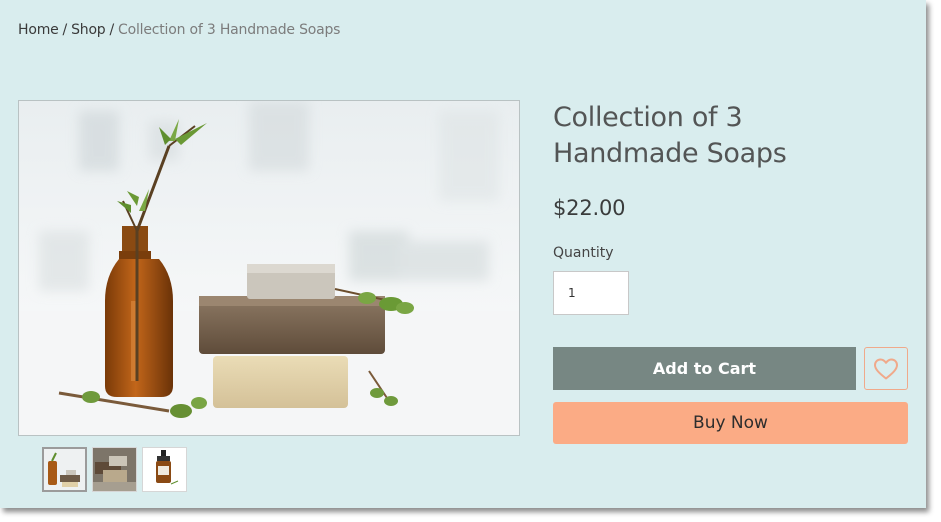 The image size is (941, 522). Describe the element at coordinates (88, 30) in the screenshot. I see `breadcrumb-shop-link: Shop` at that location.